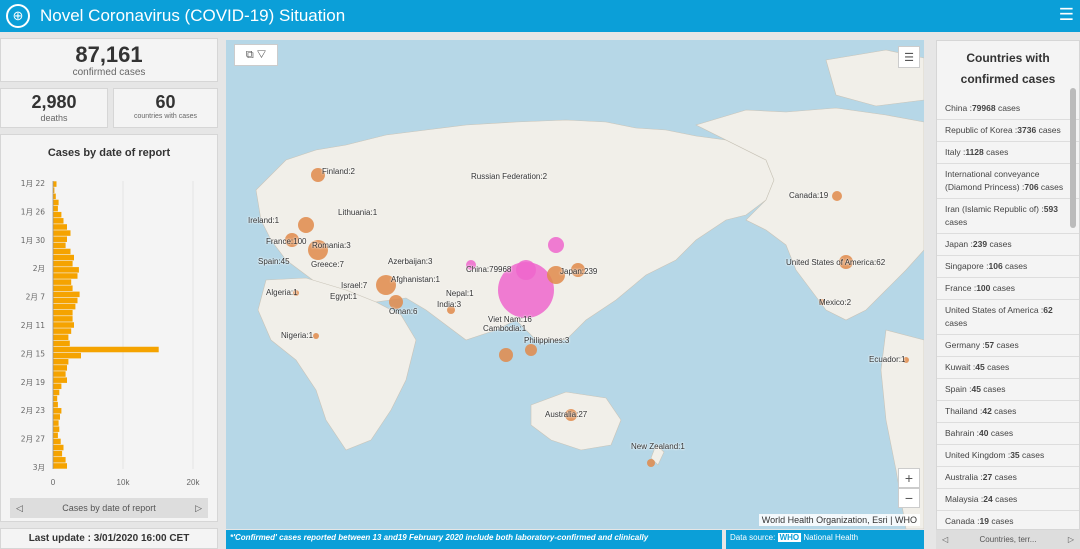 The height and width of the screenshot is (549, 1080). I want to click on country-list-item: Germany :57 cases, so click(1008, 346).